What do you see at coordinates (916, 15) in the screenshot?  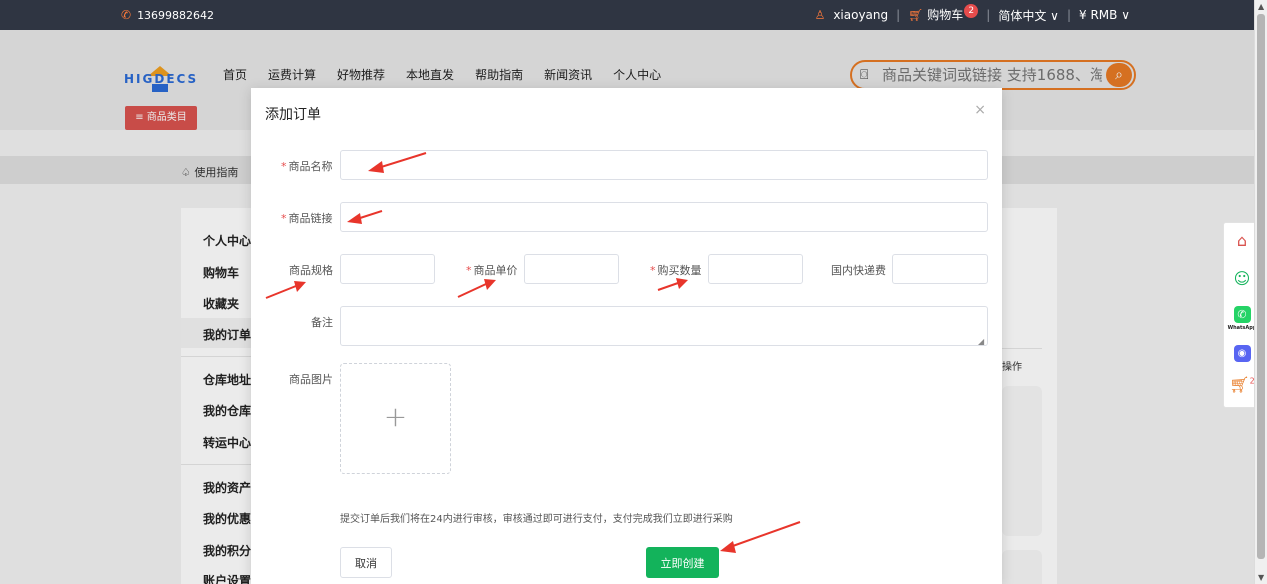 I see `cart-icon: 🛒︎` at bounding box center [916, 15].